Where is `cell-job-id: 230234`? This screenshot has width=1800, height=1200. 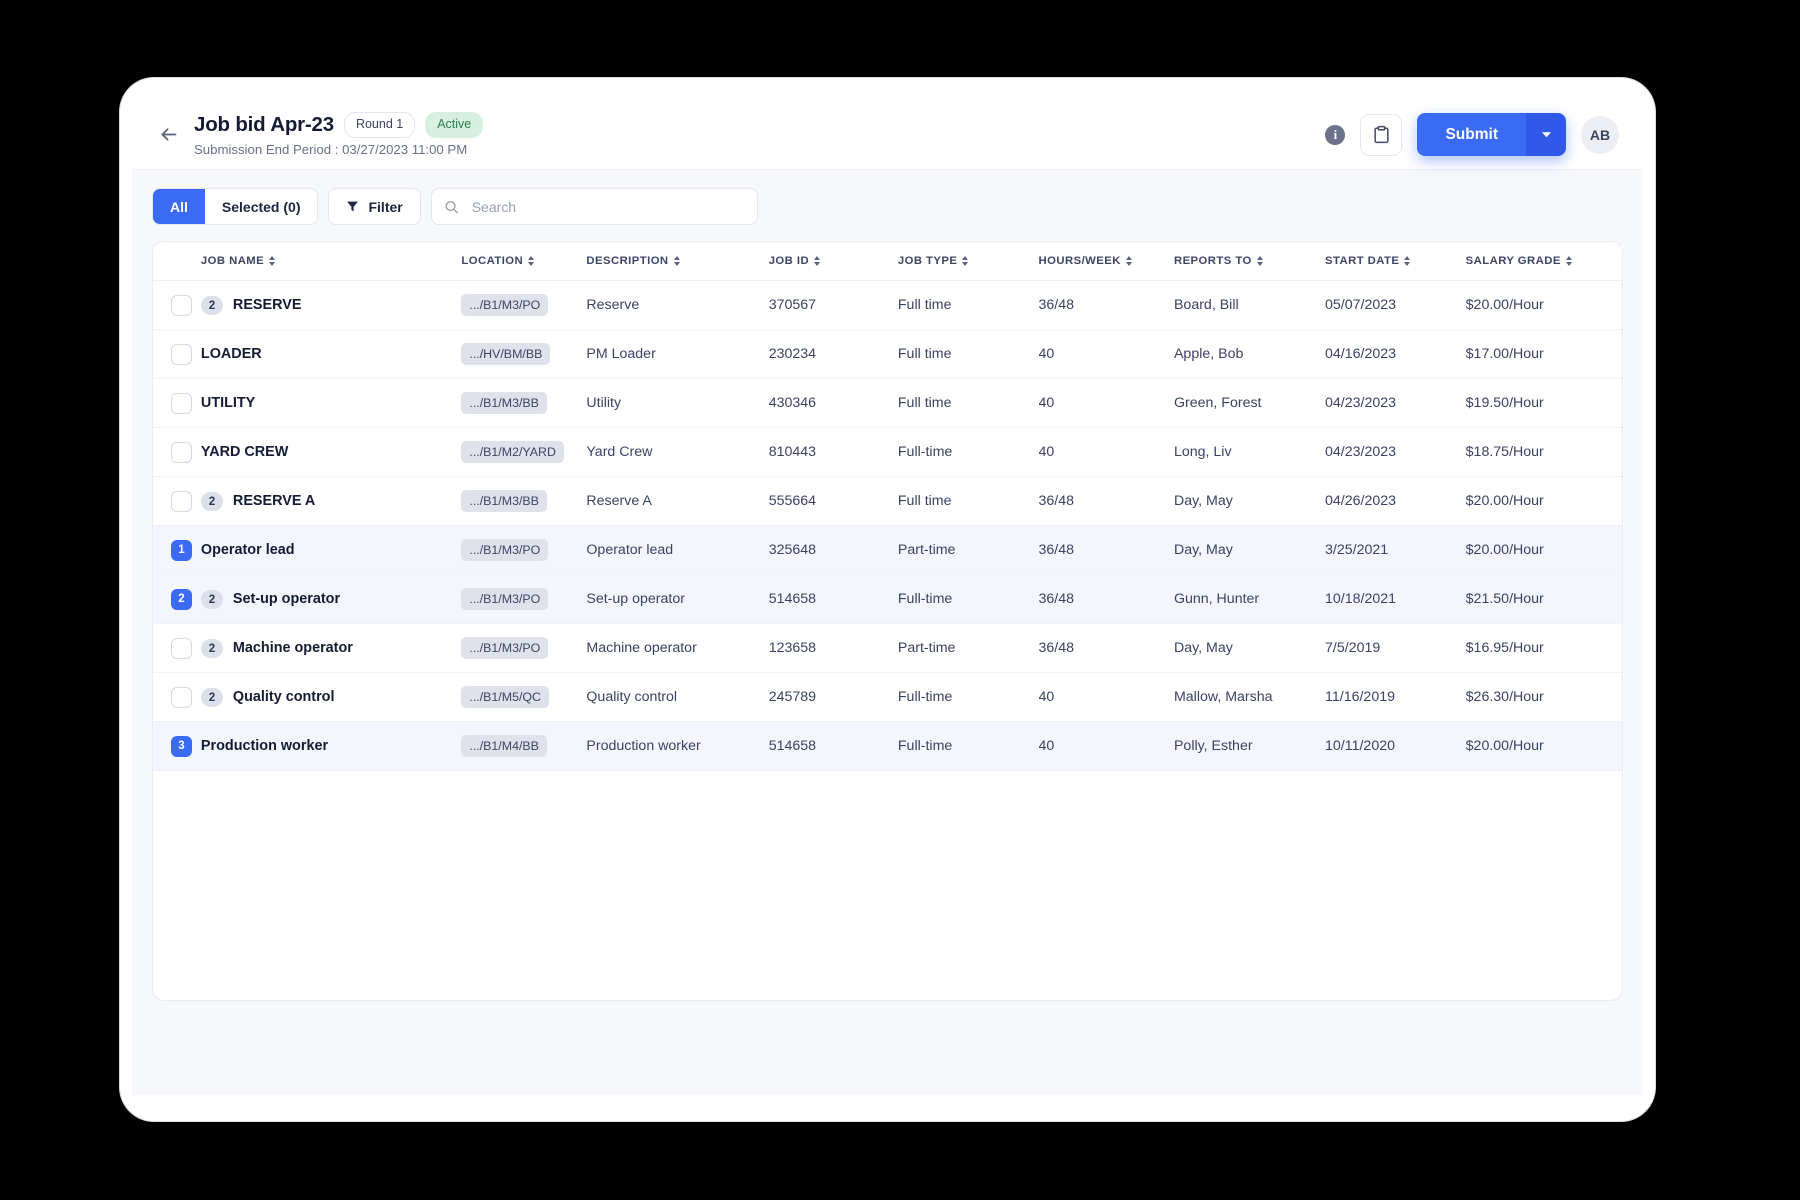
cell-job-id: 230234 is located at coordinates (833, 354).